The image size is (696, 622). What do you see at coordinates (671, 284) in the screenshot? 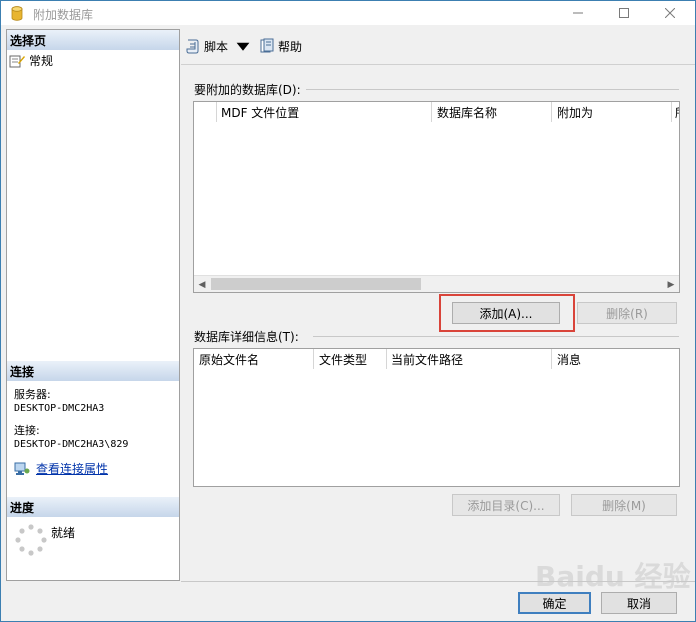
I see `scroll-right-icon: ▶` at bounding box center [671, 284].